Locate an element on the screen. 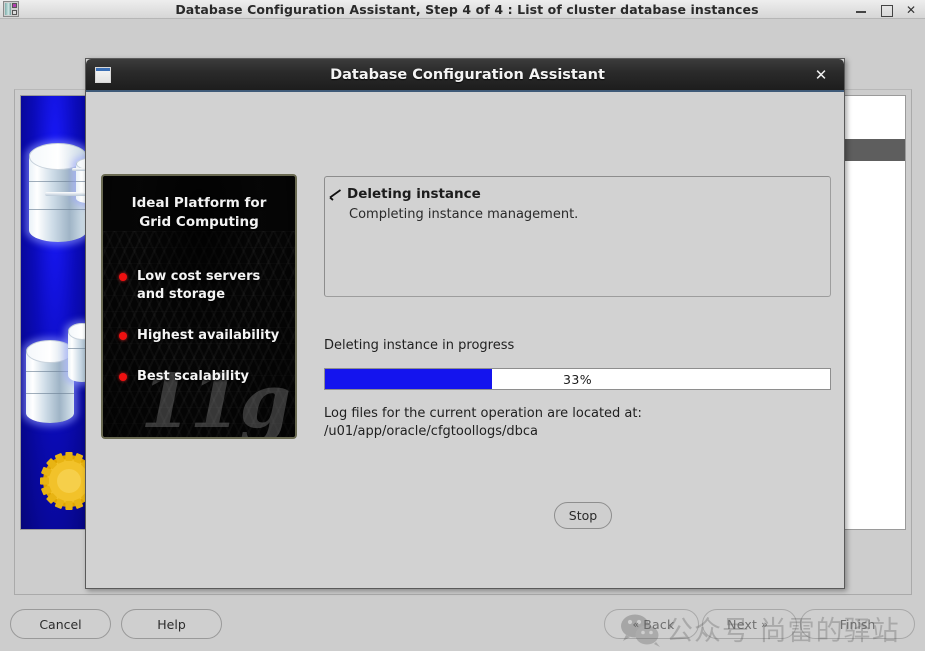 This screenshot has width=925, height=651. progress-bar: 33% is located at coordinates (577, 379).